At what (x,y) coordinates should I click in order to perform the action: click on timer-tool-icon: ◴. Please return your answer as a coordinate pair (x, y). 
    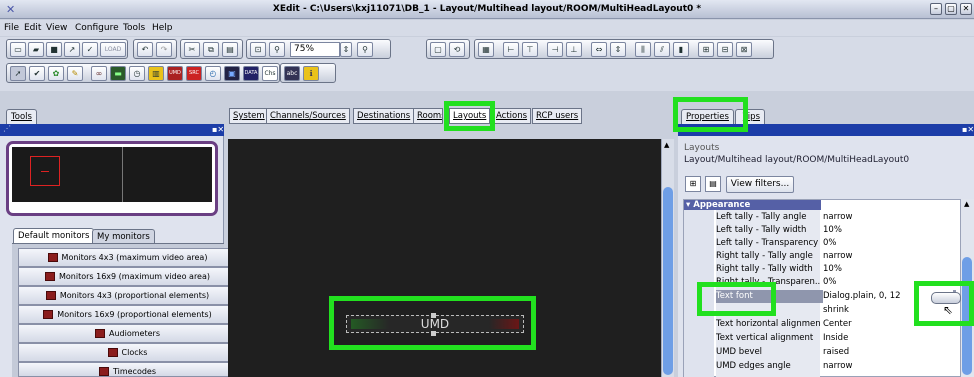
    Looking at the image, I should click on (213, 73).